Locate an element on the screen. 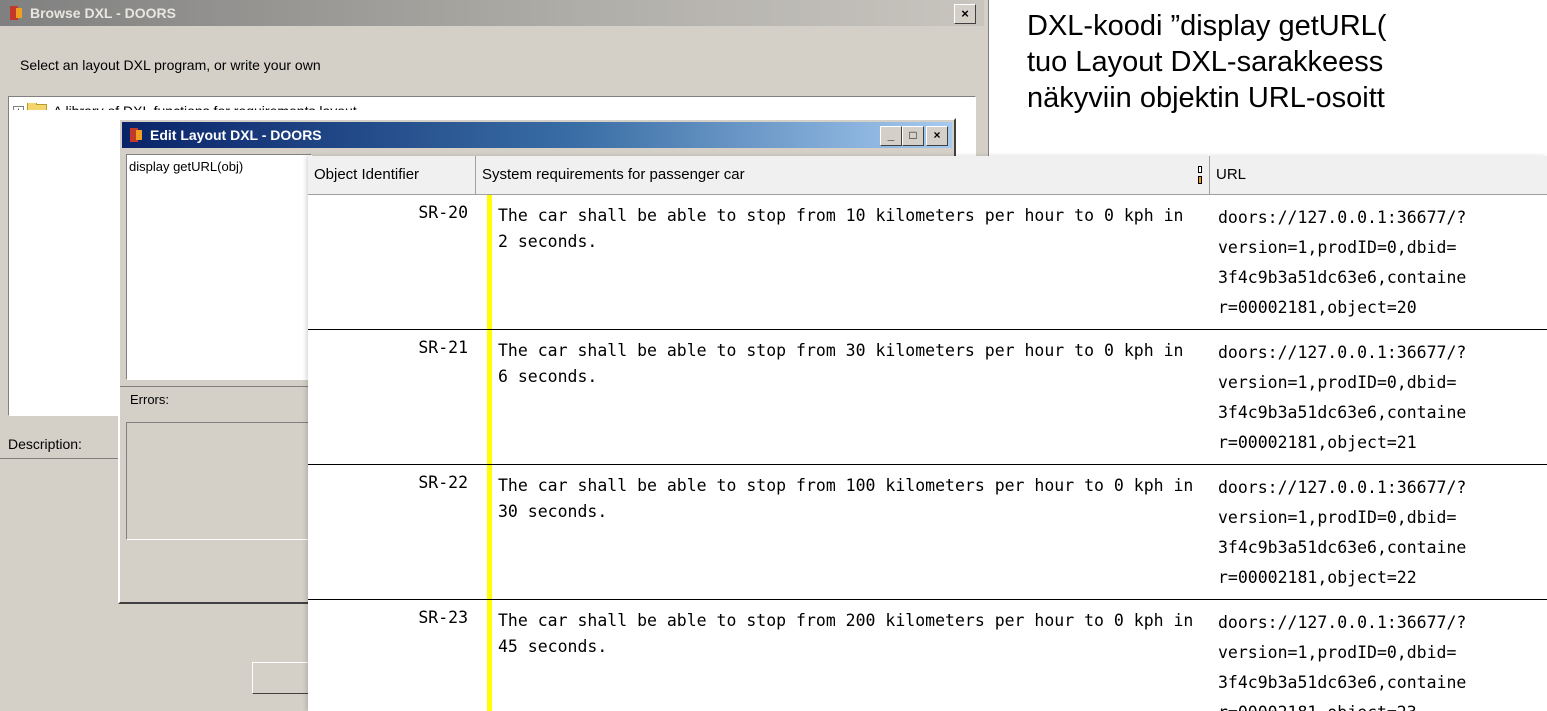 The height and width of the screenshot is (711, 1547). browse-close-button: × is located at coordinates (965, 14).